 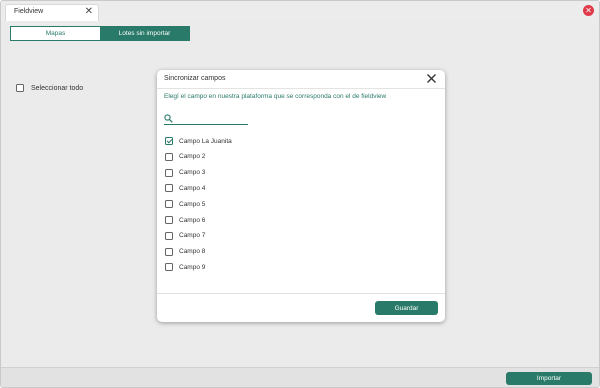 I want to click on modal-divider, so click(x=301, y=293).